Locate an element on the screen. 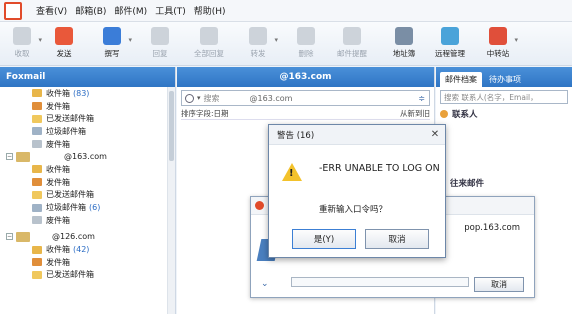 The width and height of the screenshot is (572, 314). receive-label: 收取 is located at coordinates (22, 53).